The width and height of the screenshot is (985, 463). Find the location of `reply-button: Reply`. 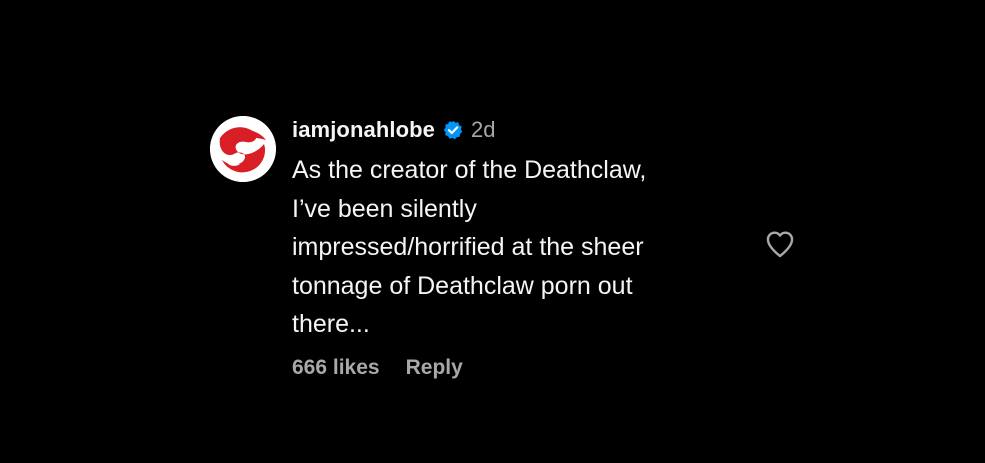

reply-button: Reply is located at coordinates (434, 368).